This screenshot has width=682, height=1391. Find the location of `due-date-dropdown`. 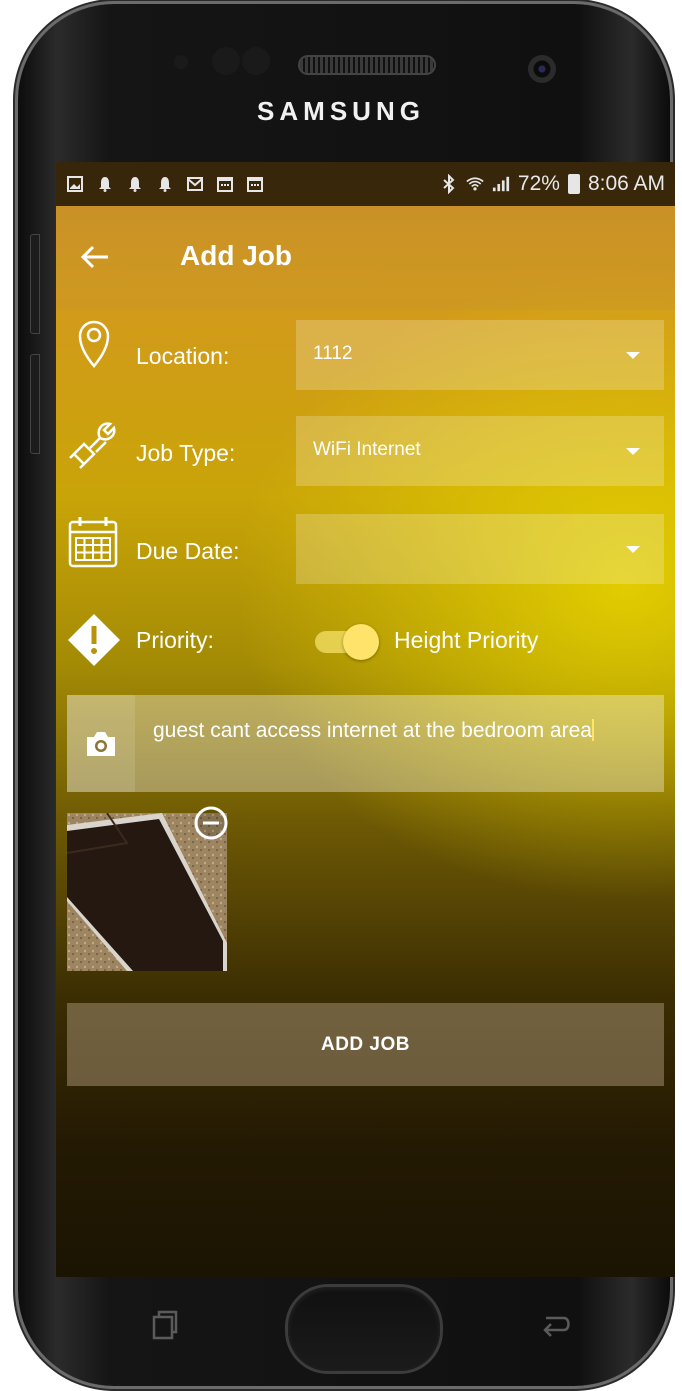

due-date-dropdown is located at coordinates (480, 549).